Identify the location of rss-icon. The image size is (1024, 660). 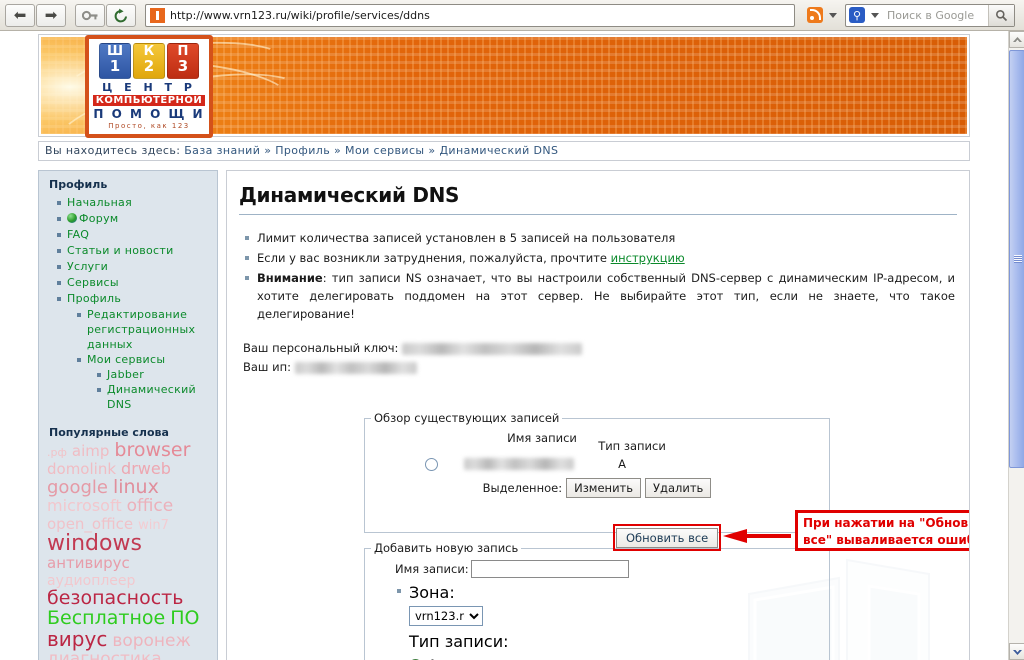
(815, 15).